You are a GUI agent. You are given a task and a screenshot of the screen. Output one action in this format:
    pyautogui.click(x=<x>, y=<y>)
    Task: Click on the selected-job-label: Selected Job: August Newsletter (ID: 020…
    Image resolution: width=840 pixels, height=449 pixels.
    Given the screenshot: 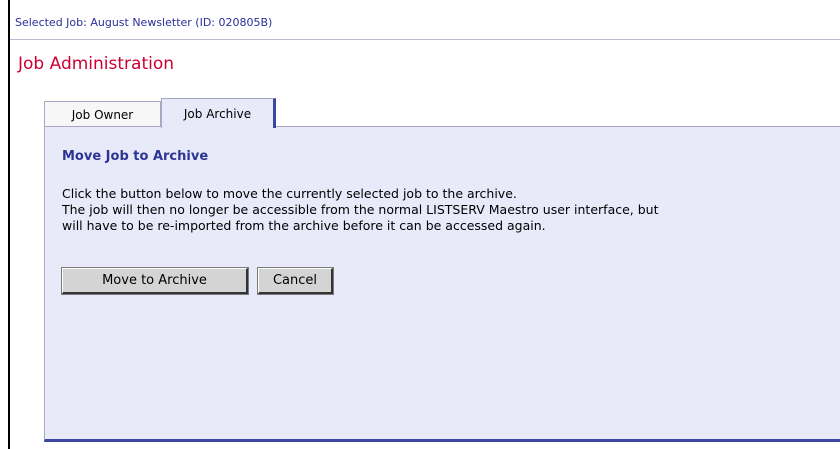 What is the action you would take?
    pyautogui.click(x=144, y=22)
    